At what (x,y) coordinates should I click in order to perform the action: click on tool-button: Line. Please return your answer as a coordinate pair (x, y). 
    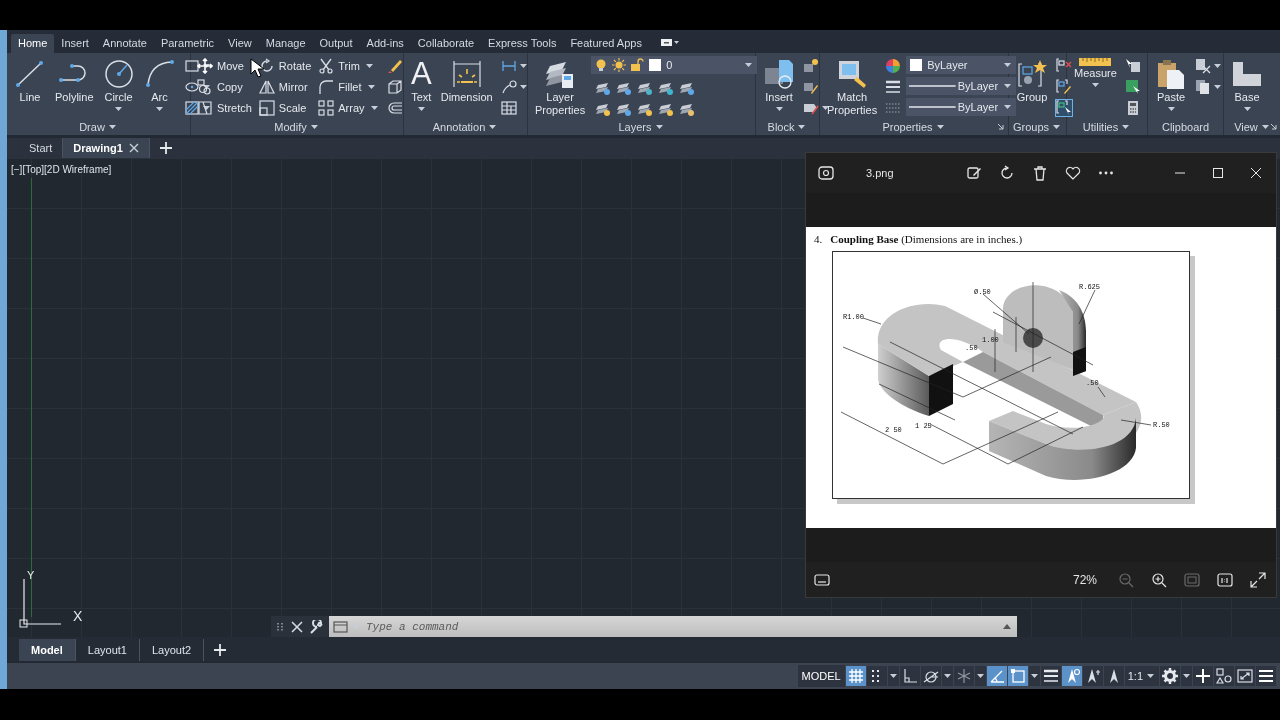
    Looking at the image, I should click on (30, 81).